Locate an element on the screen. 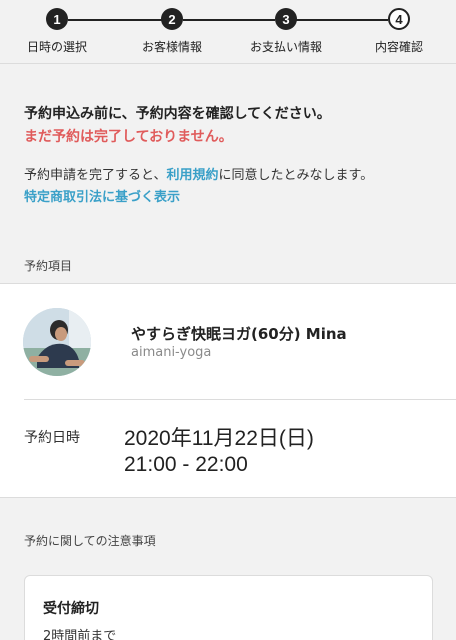 The image size is (456, 640). deadline-value: 2時間前まで is located at coordinates (80, 634).